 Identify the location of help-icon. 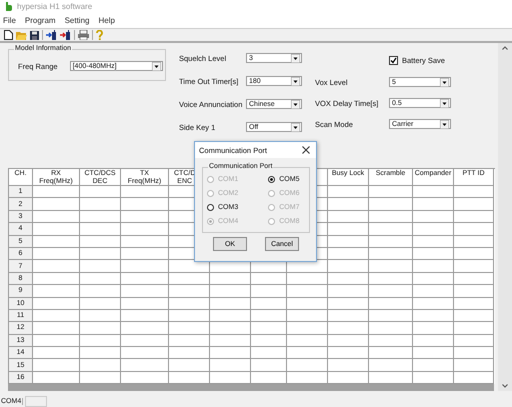
(99, 35).